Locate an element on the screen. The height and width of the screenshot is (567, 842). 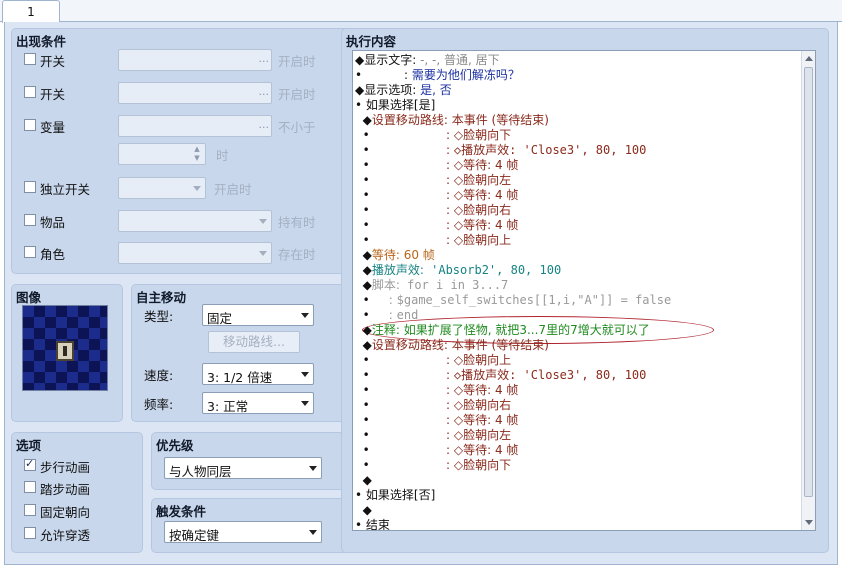
command-line: ◆脚本: for i in 3...7 is located at coordinates (432, 285).